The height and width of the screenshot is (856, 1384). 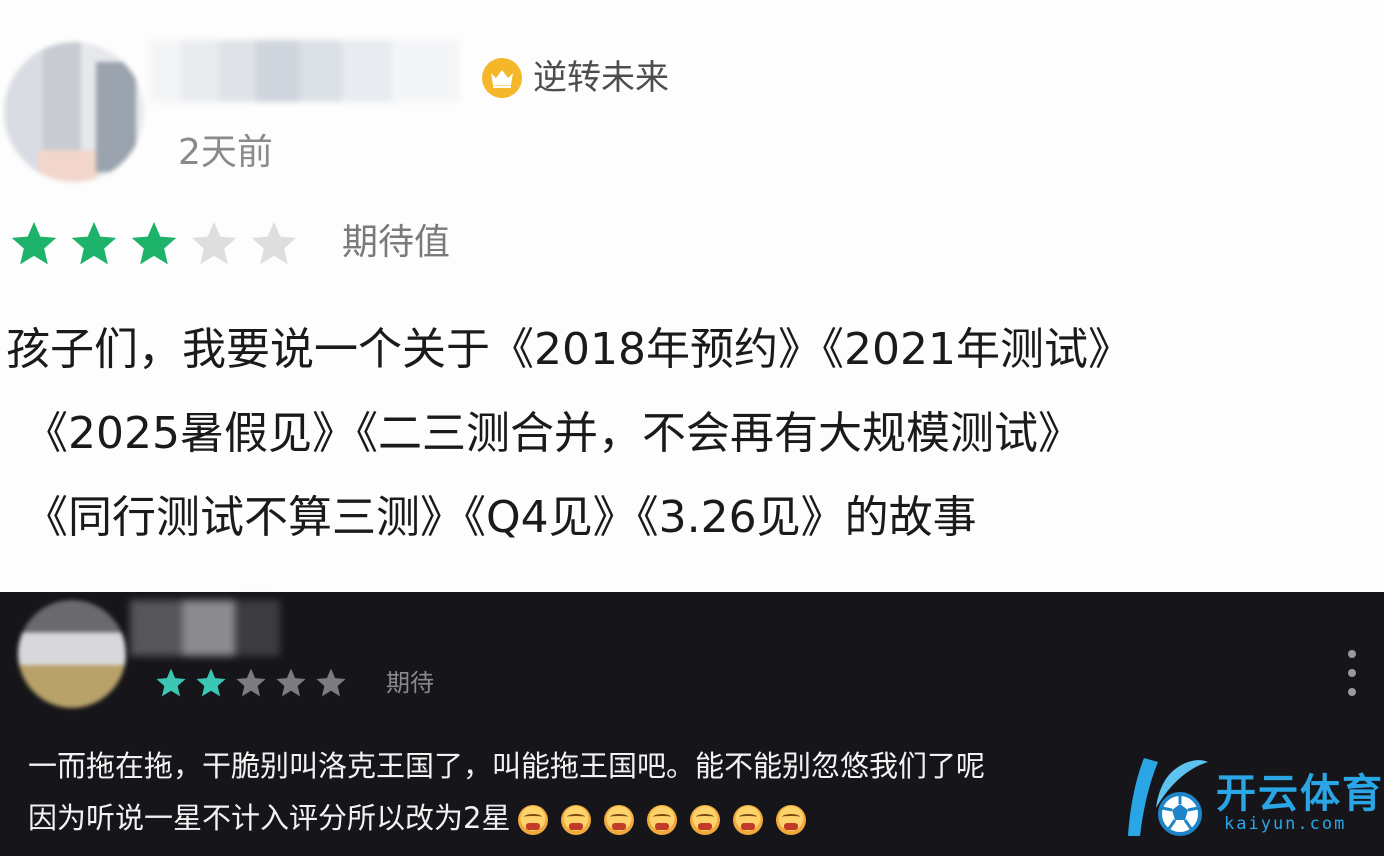 What do you see at coordinates (1168, 797) in the screenshot?
I see `soccer-ball-logo-icon` at bounding box center [1168, 797].